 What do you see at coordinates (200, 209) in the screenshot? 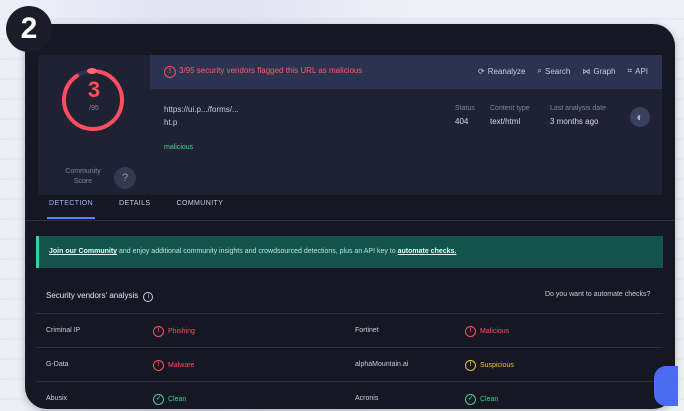
I see `tab-community: COMMUNITY` at bounding box center [200, 209].